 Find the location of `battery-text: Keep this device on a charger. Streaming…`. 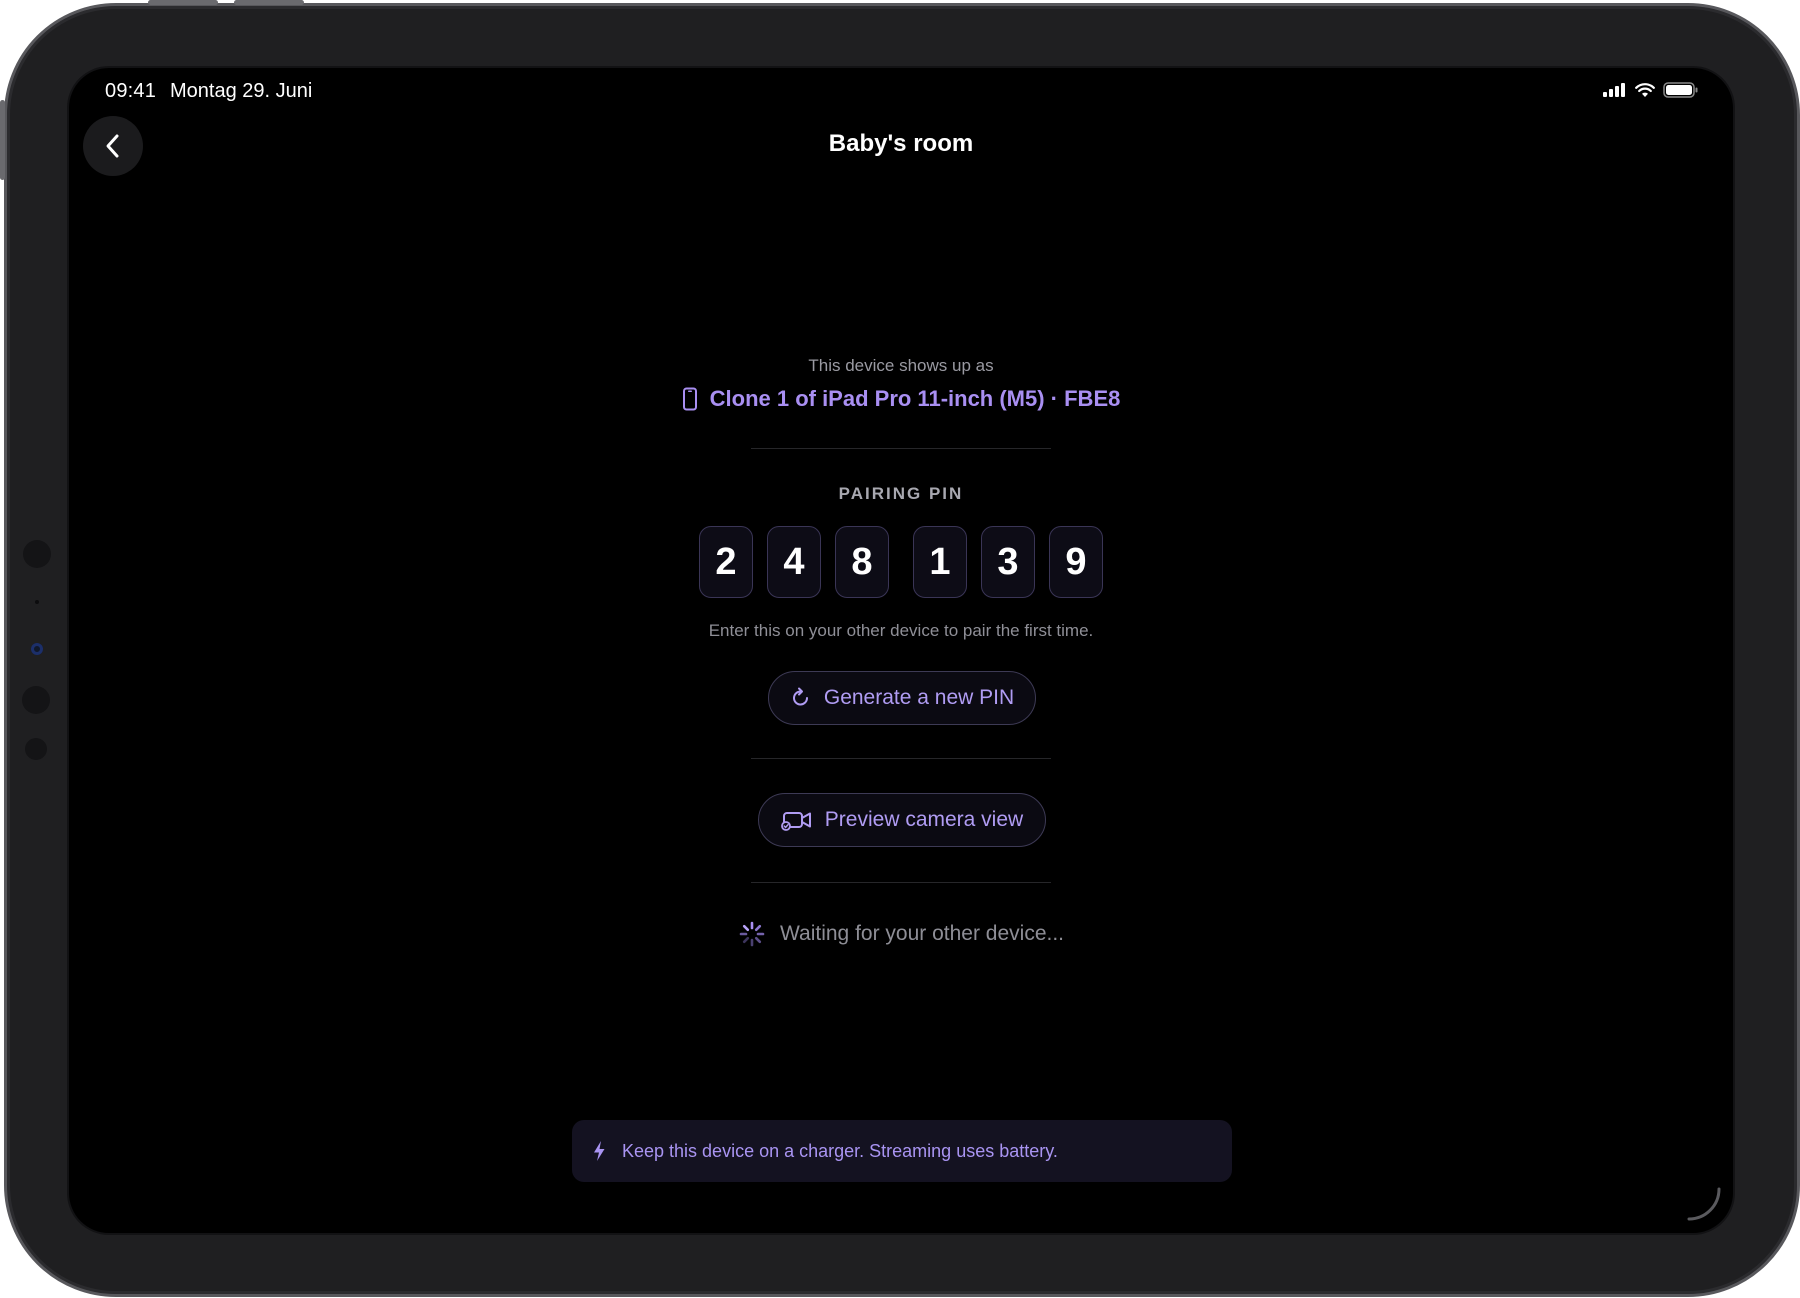

battery-text: Keep this device on a charger. Streaming… is located at coordinates (840, 1150).